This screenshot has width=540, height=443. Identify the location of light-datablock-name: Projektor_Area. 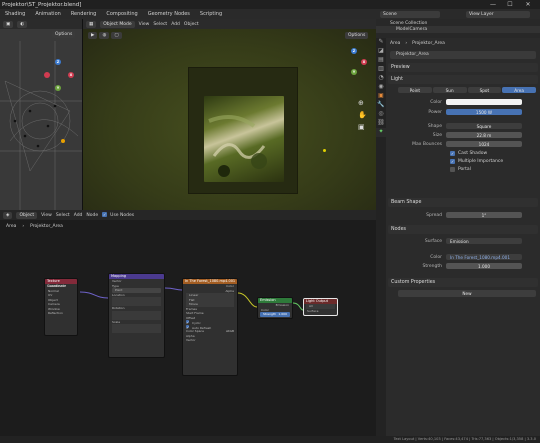
(463, 55).